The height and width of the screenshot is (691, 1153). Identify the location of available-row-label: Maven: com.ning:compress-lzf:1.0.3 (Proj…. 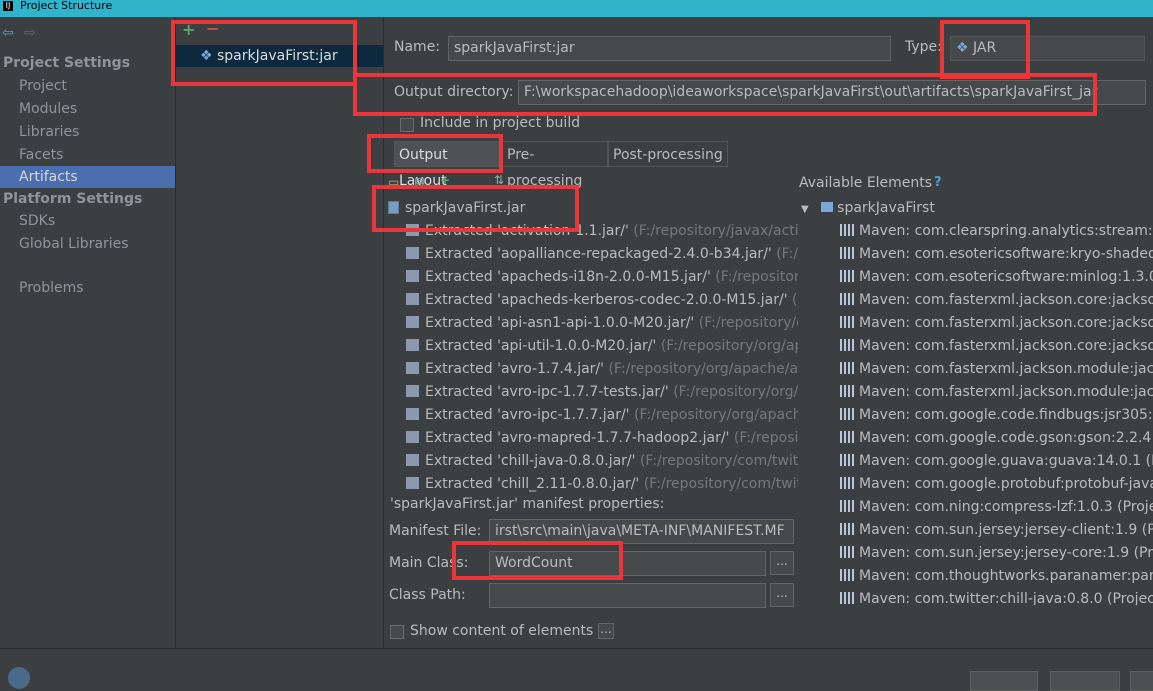
(1006, 507).